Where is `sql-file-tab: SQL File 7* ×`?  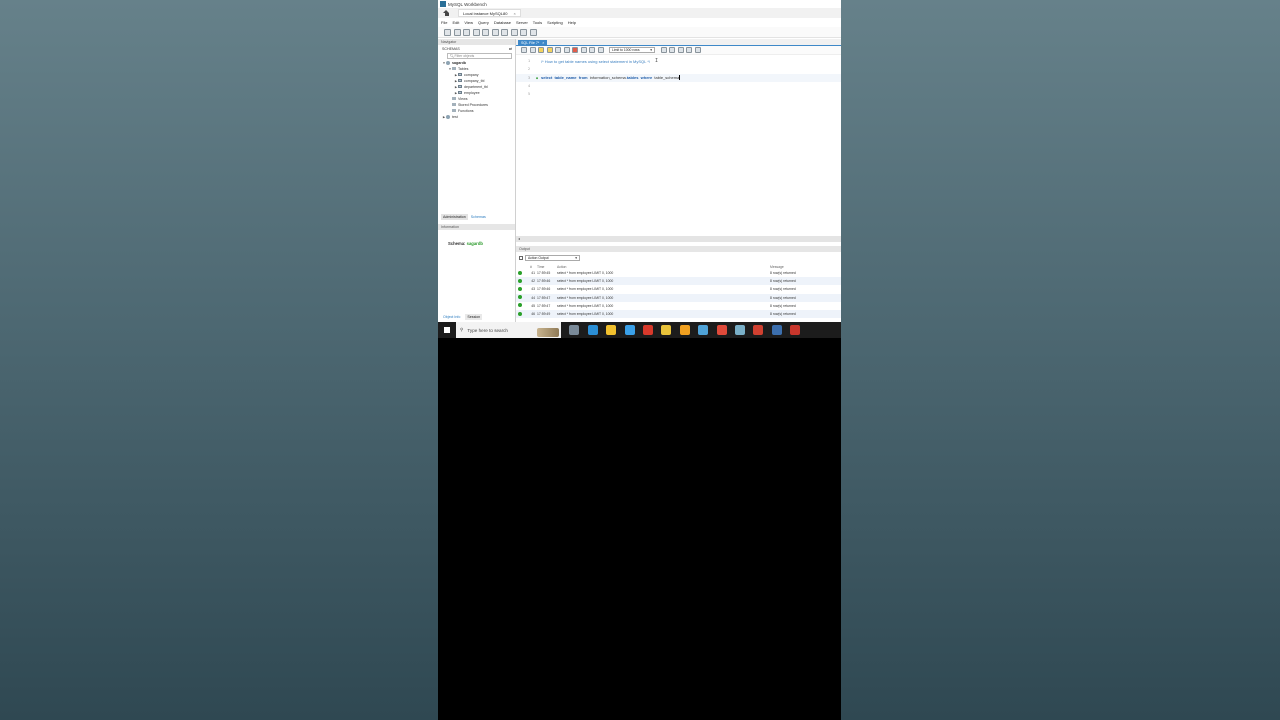 sql-file-tab: SQL File 7* × is located at coordinates (533, 43).